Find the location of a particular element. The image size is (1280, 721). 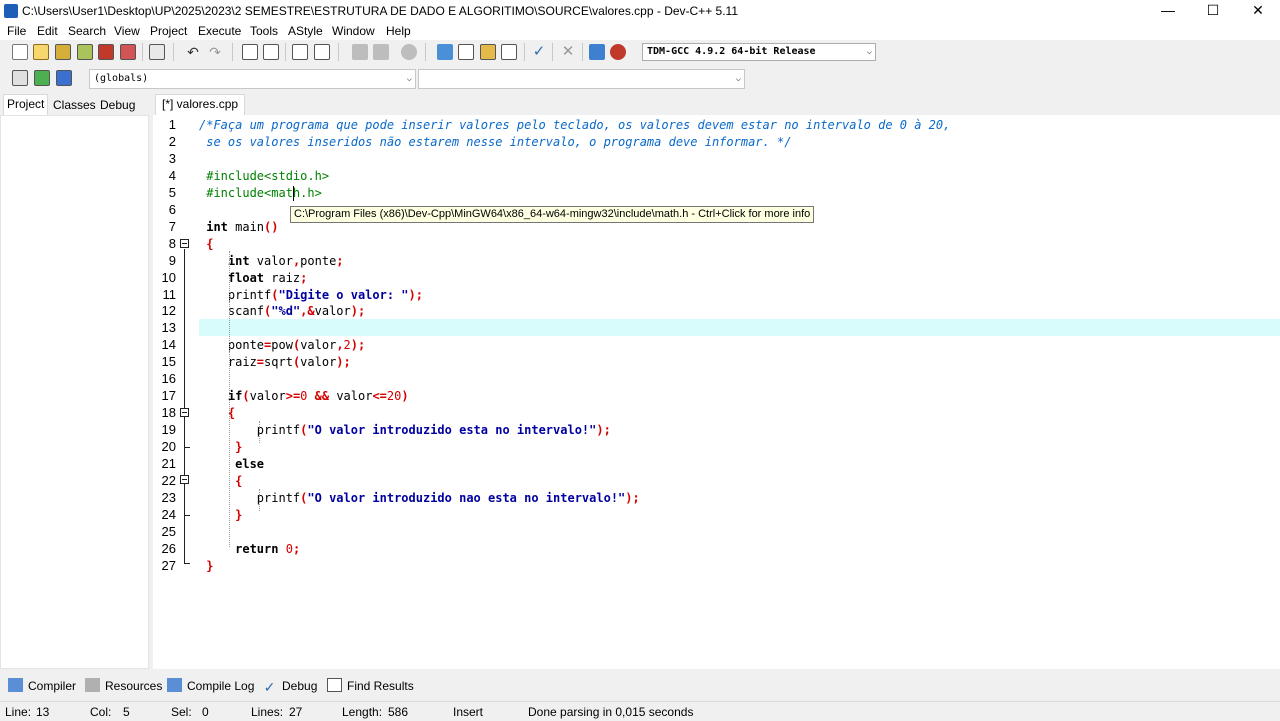

symbol-combo: ⌵ is located at coordinates (581, 79).